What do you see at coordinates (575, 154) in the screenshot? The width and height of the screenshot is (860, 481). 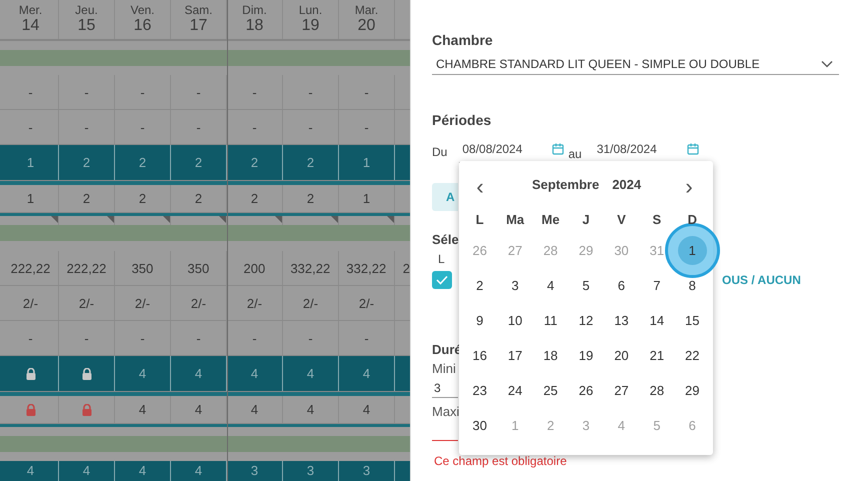 I see `field-label: au` at bounding box center [575, 154].